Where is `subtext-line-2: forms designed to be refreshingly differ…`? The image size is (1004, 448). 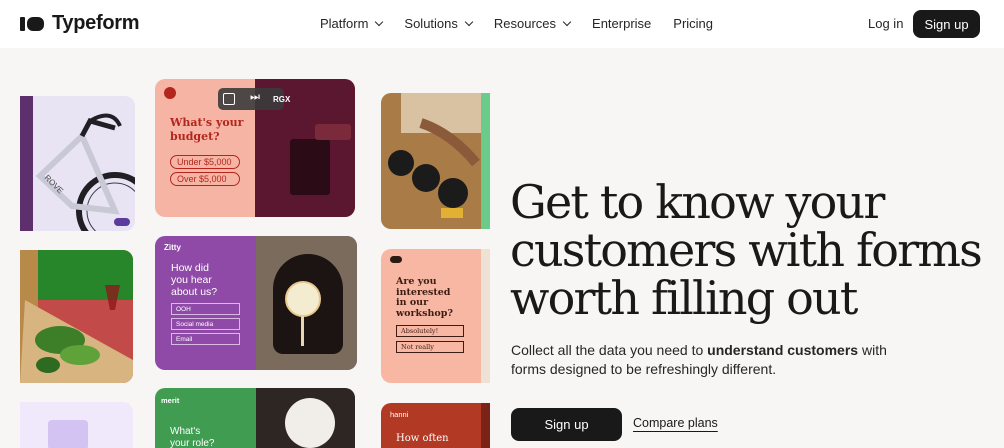 subtext-line-2: forms designed to be refreshingly differ… is located at coordinates (644, 369).